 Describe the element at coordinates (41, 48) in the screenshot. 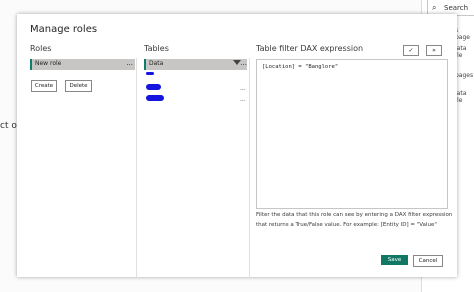

I see `roles-heading: Roles` at that location.